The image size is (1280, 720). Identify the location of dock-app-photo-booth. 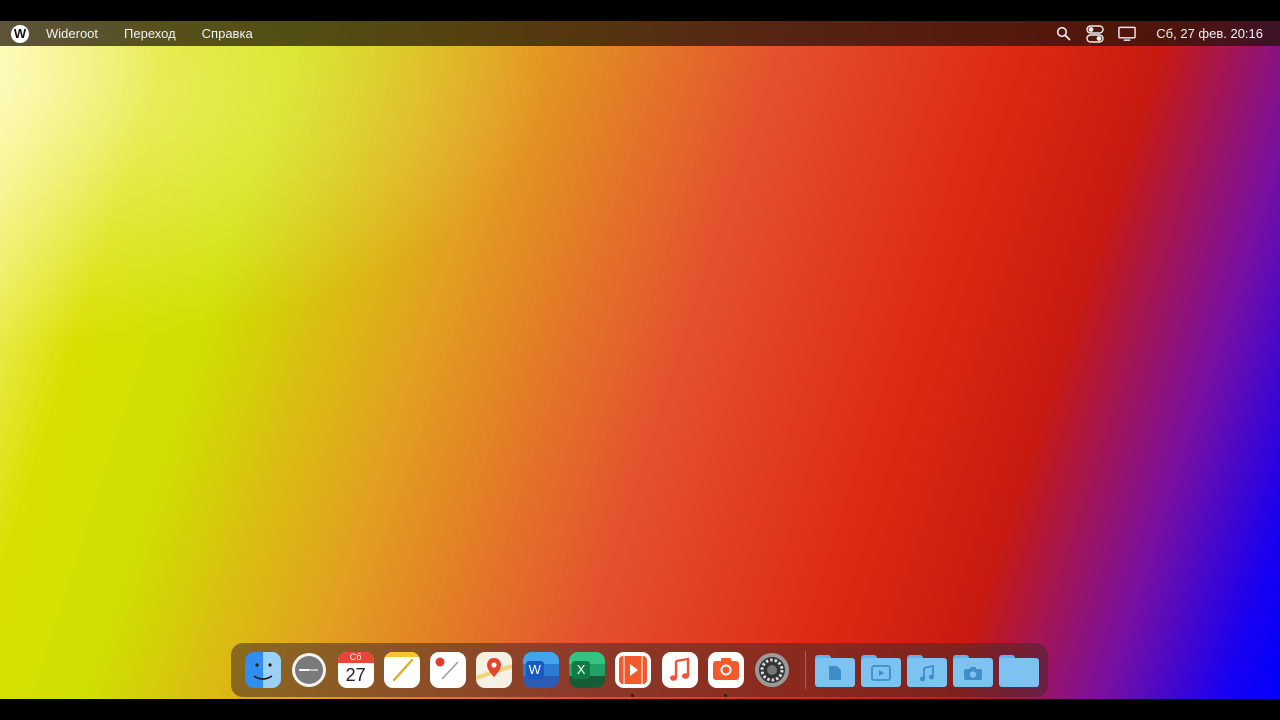
(725, 674).